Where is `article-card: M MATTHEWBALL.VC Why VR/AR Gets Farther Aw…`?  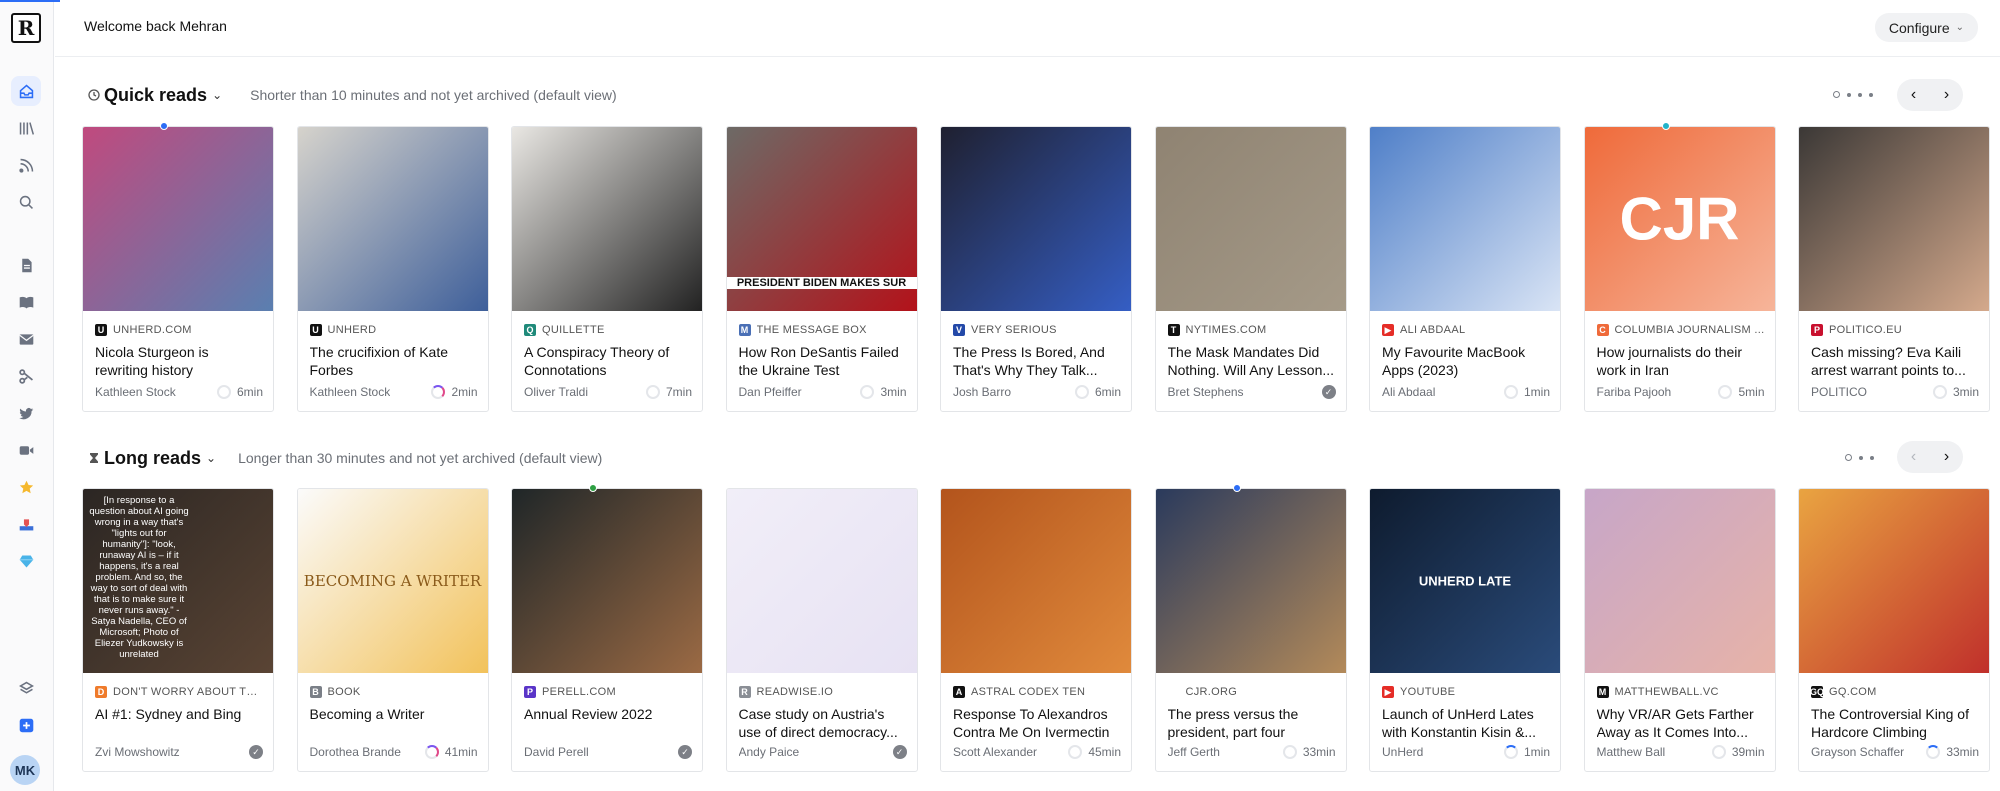
article-card: M MATTHEWBALL.VC Why VR/AR Gets Farther Aw… is located at coordinates (1679, 630).